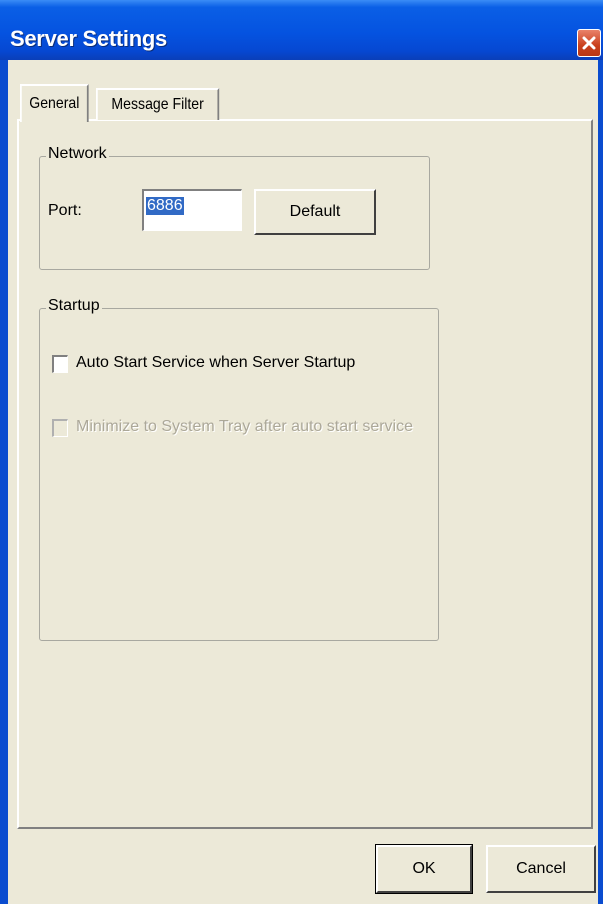 The image size is (603, 904). I want to click on port-label: Port:, so click(65, 210).